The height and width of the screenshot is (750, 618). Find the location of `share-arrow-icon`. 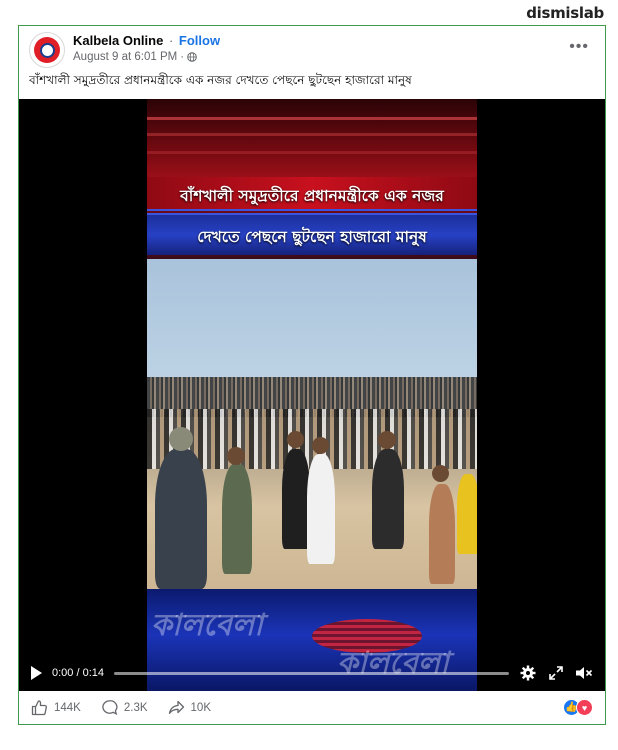

share-arrow-icon is located at coordinates (176, 707).